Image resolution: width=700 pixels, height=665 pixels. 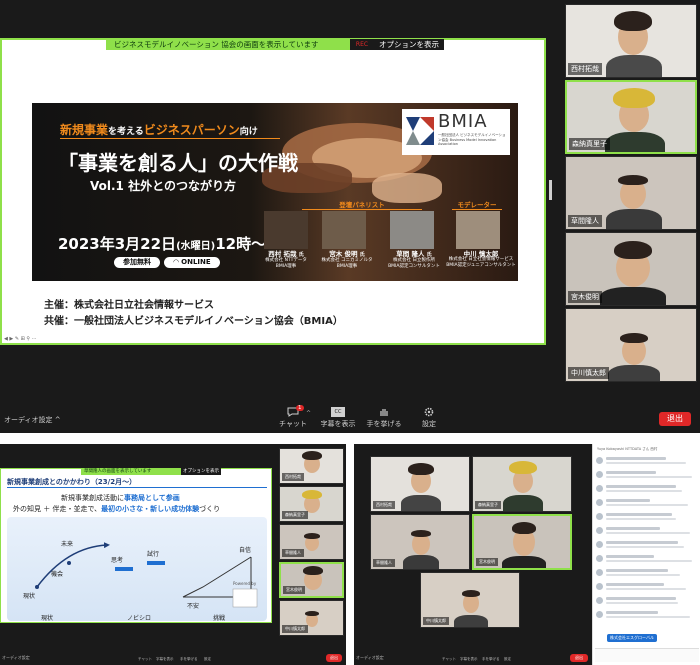 I want to click on free-badge-label: 参加無料, so click(x=137, y=262).